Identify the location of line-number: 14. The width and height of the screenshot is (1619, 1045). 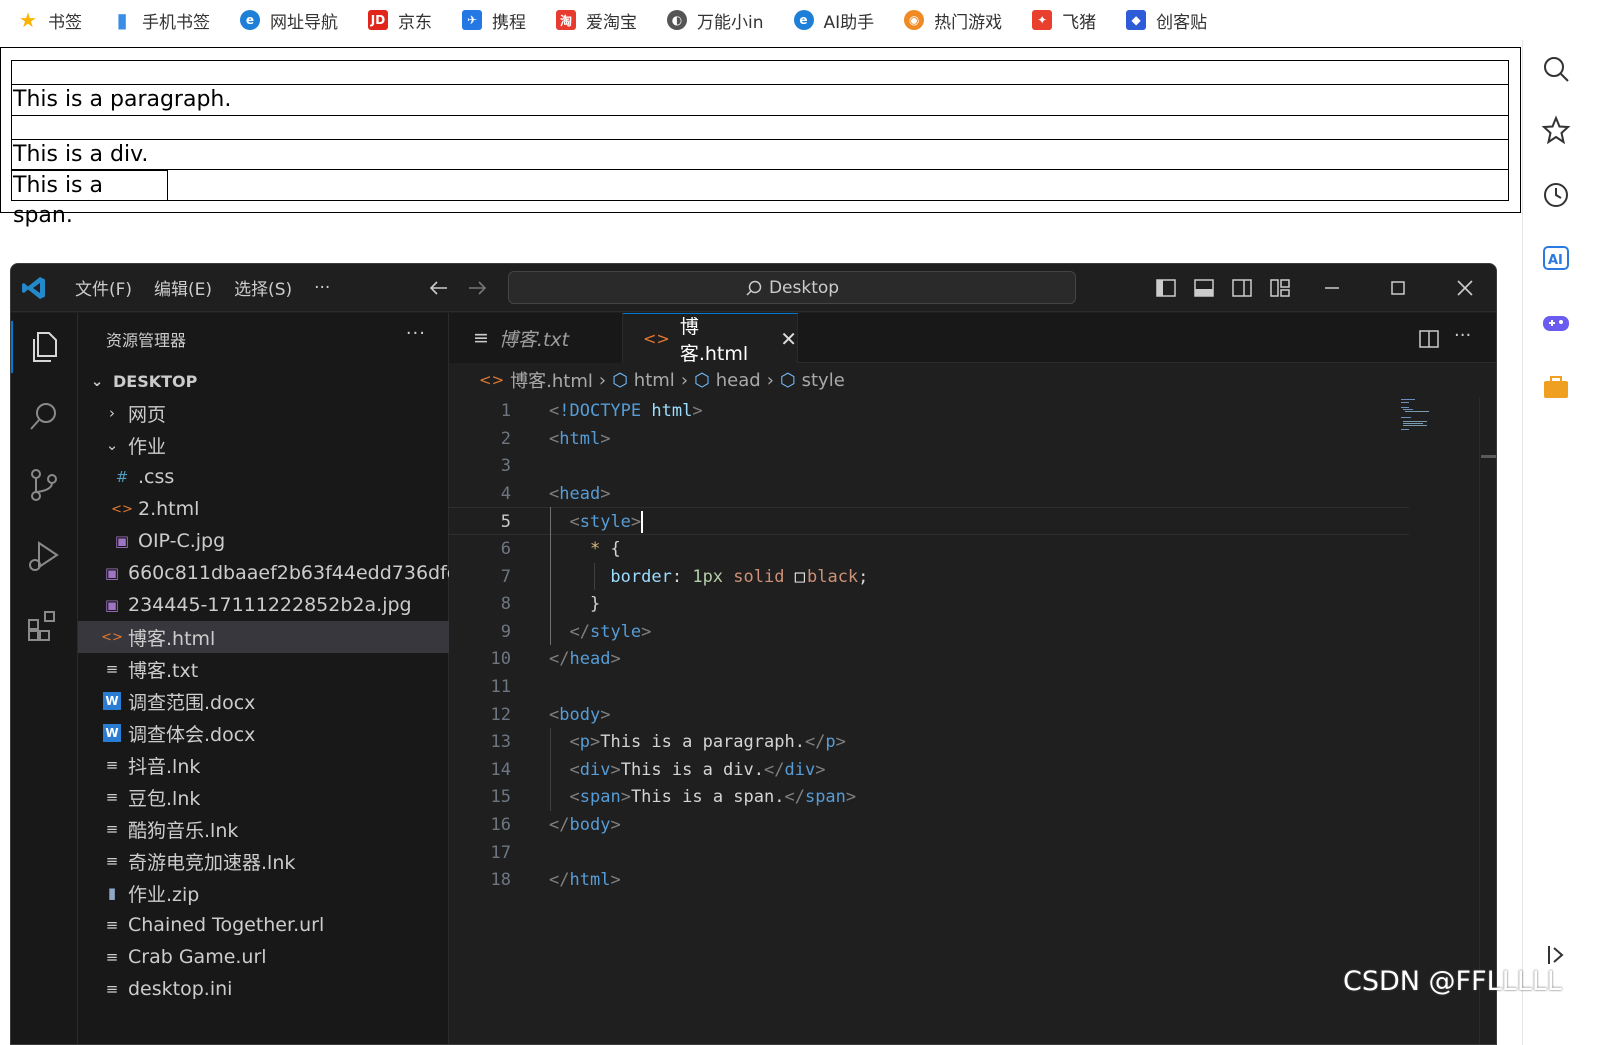
(500, 769).